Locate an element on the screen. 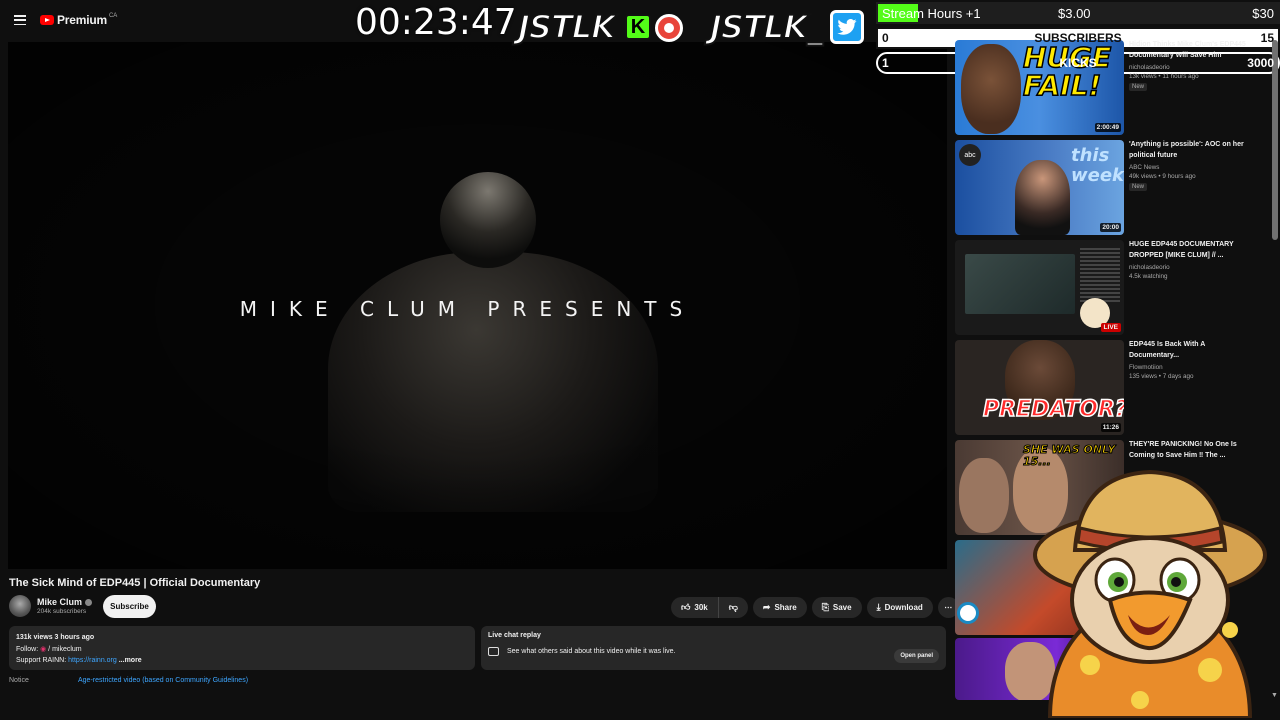 The height and width of the screenshot is (720, 1280). goal-target: 15 is located at coordinates (1267, 38).